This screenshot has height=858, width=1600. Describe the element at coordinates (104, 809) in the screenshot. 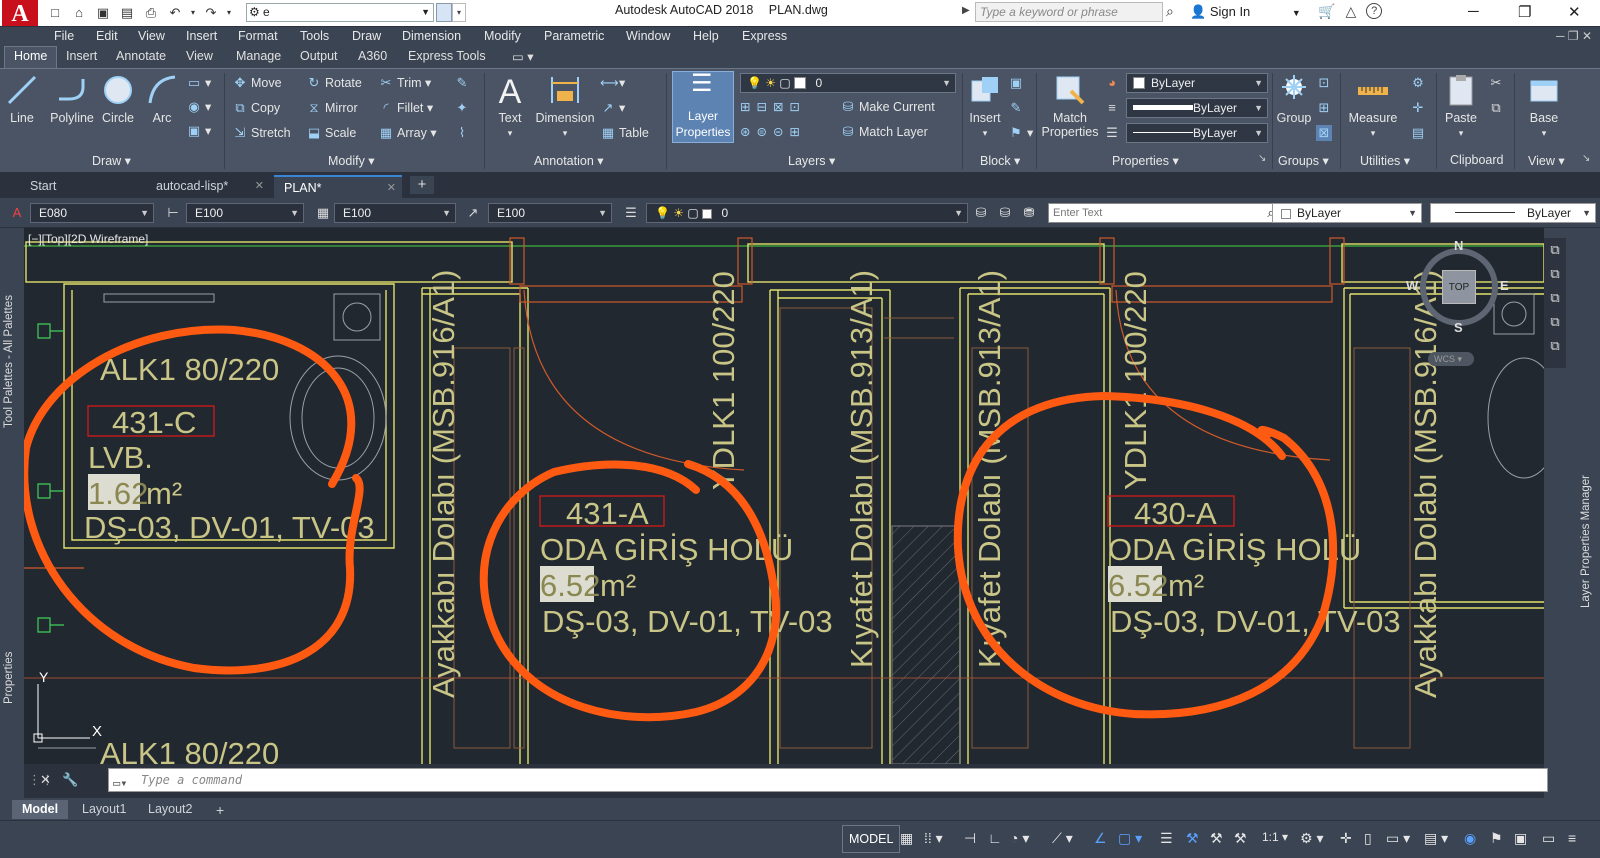

I see `tab-layout1: Layout1` at that location.